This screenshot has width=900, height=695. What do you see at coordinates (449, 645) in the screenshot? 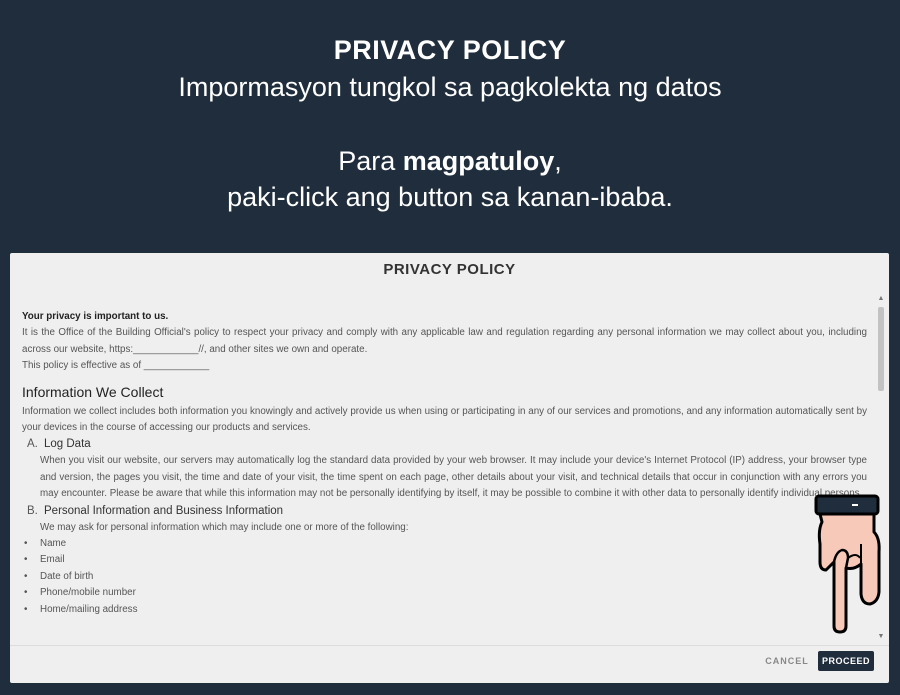
I see `footer-divider` at bounding box center [449, 645].